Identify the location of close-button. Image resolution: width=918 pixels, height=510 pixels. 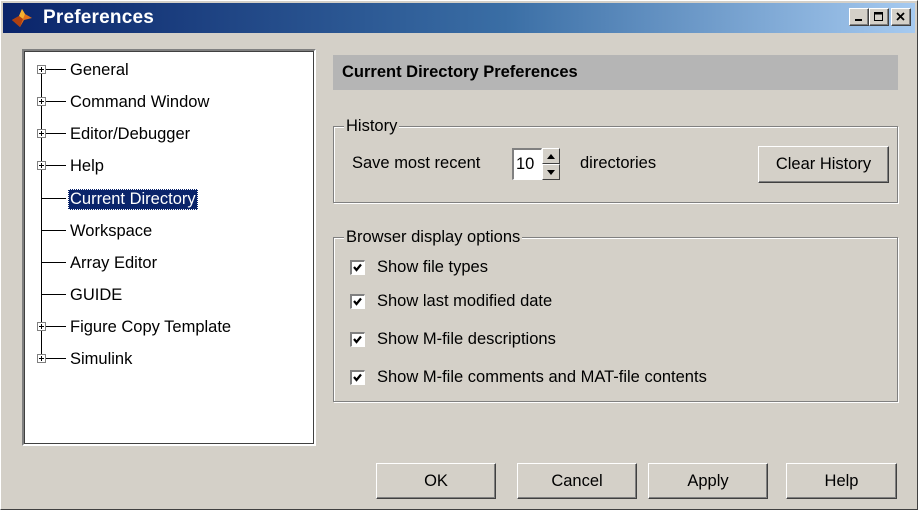
(901, 17).